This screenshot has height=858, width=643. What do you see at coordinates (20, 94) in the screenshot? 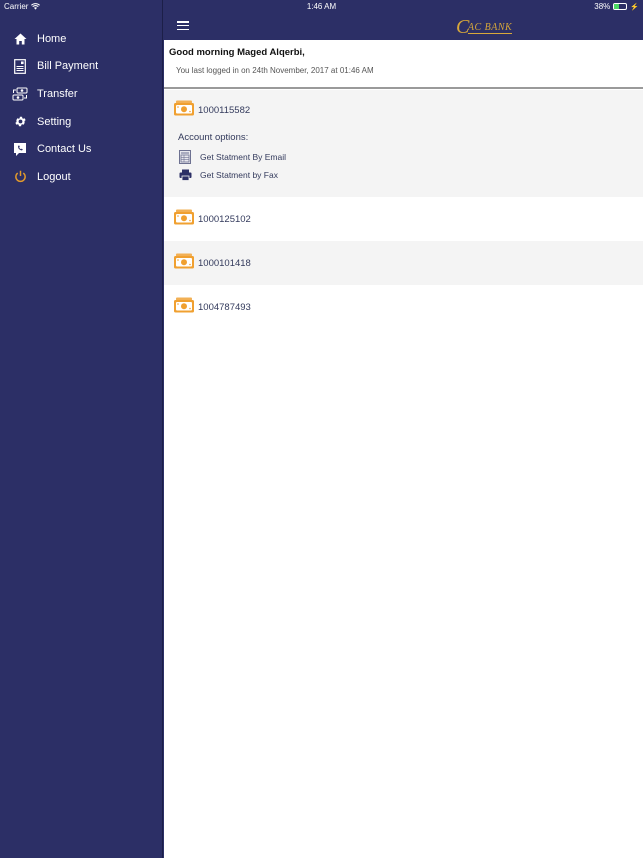
I see `transfer-icon` at bounding box center [20, 94].